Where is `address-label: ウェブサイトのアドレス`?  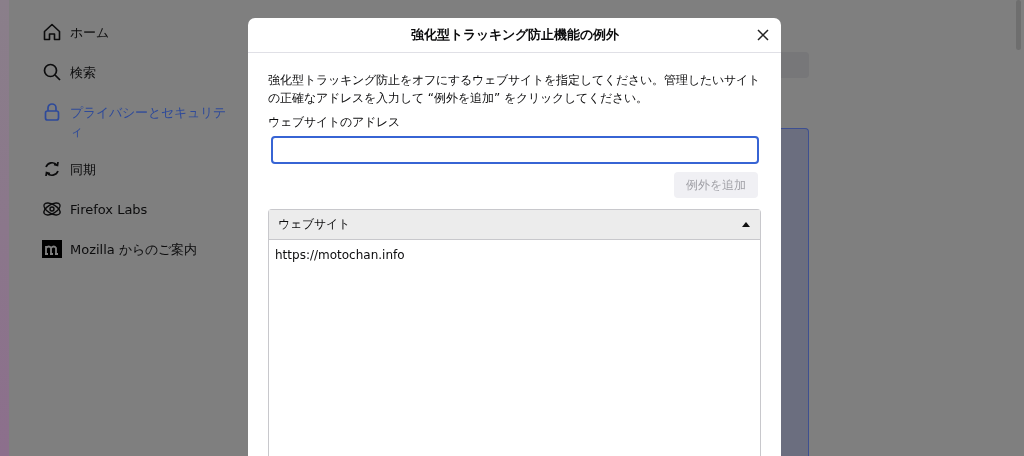
address-label: ウェブサイトのアドレス is located at coordinates (334, 122).